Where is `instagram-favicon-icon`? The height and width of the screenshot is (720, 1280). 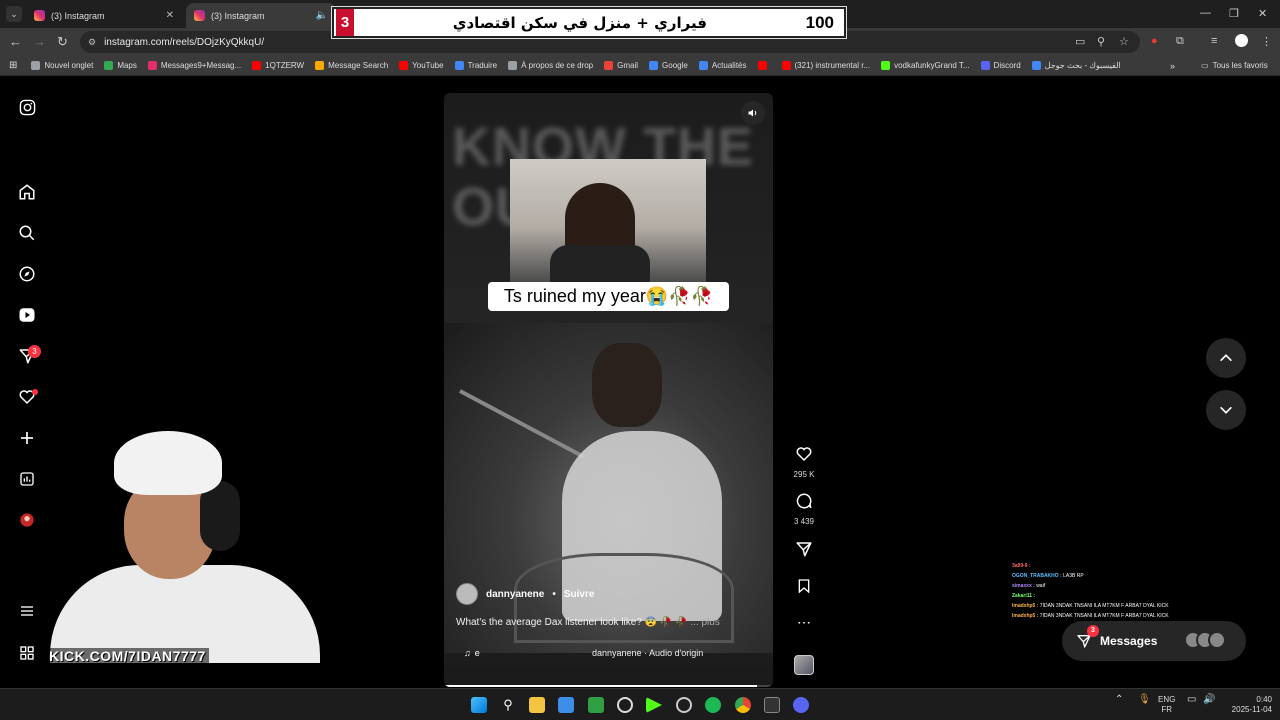 instagram-favicon-icon is located at coordinates (199, 15).